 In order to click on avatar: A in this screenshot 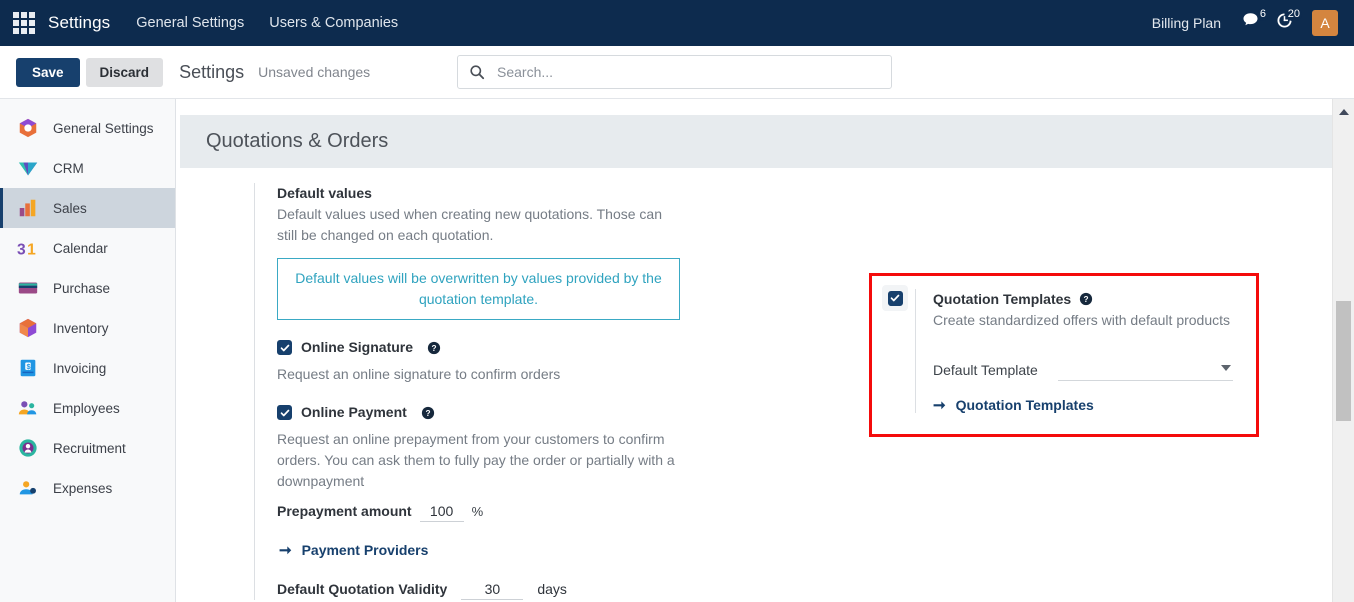, I will do `click(1325, 23)`.